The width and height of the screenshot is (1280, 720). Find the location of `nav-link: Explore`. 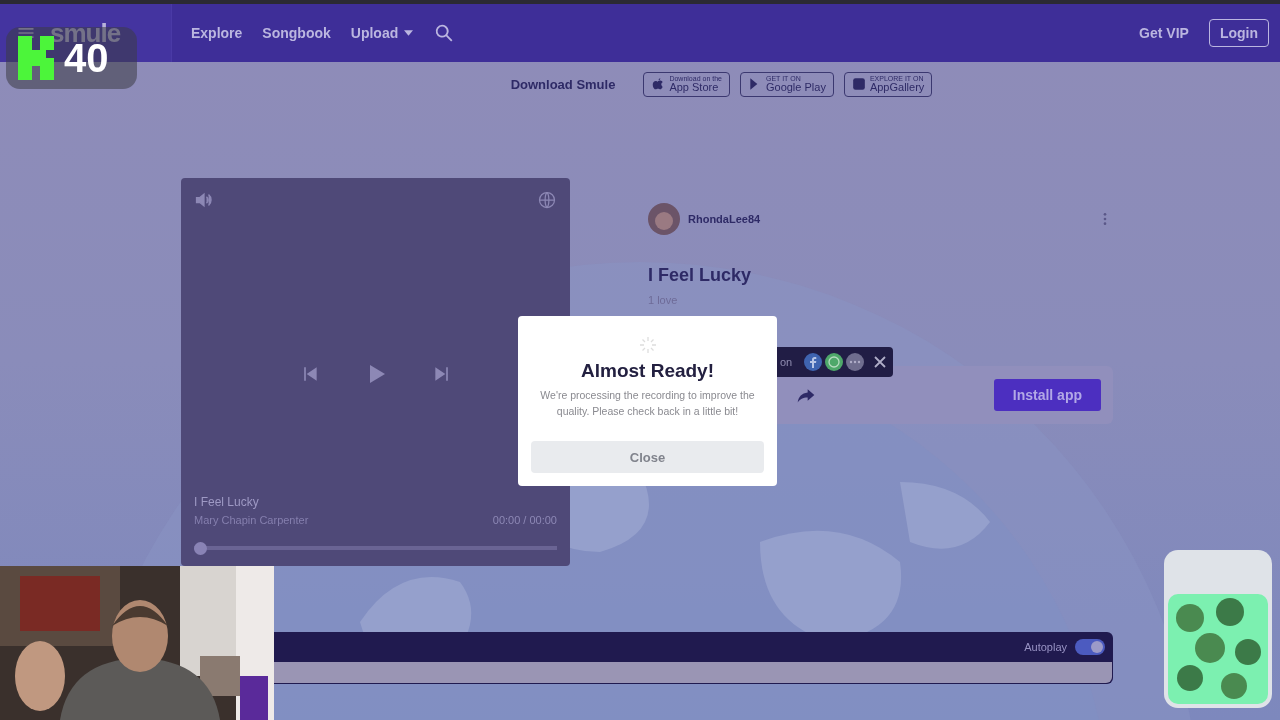

nav-link: Explore is located at coordinates (217, 33).